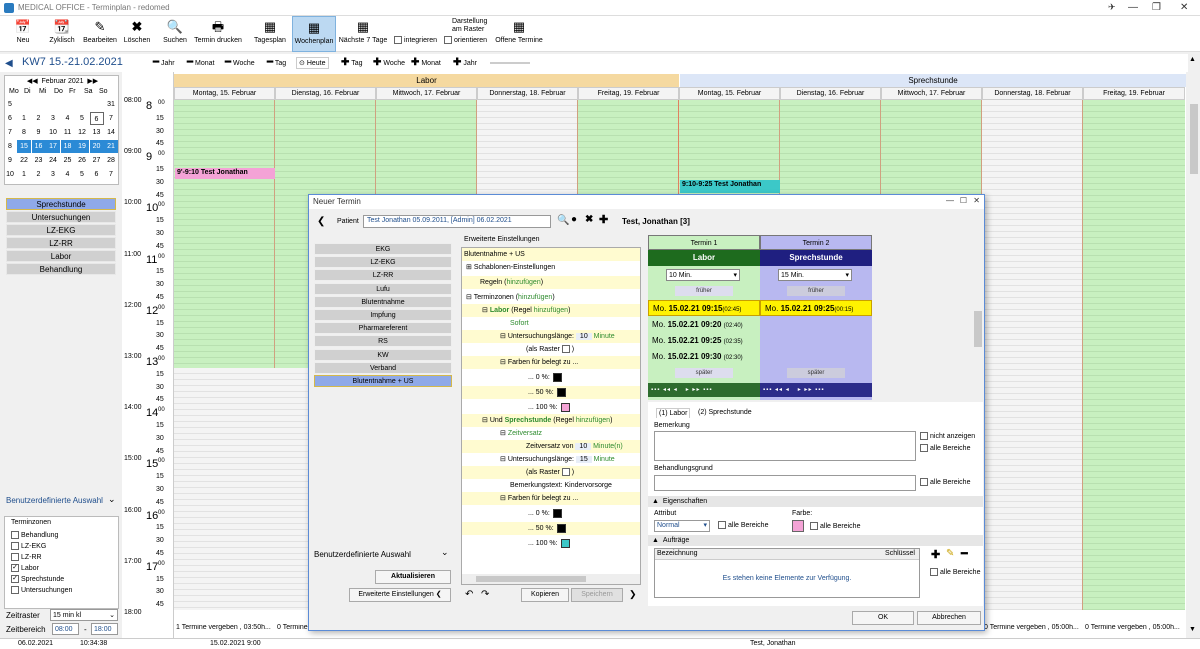  I want to click on calendar-day: 11, so click(68, 132).